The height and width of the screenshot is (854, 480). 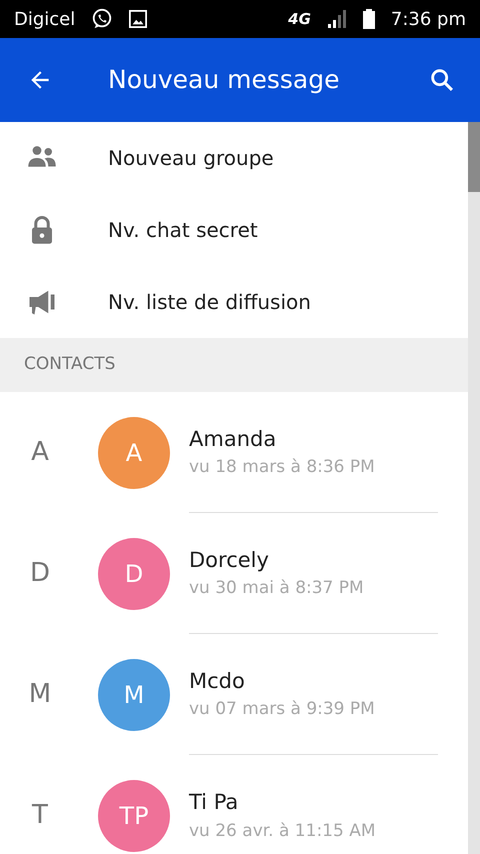 I want to click on scrollbar-thumb, so click(x=474, y=157).